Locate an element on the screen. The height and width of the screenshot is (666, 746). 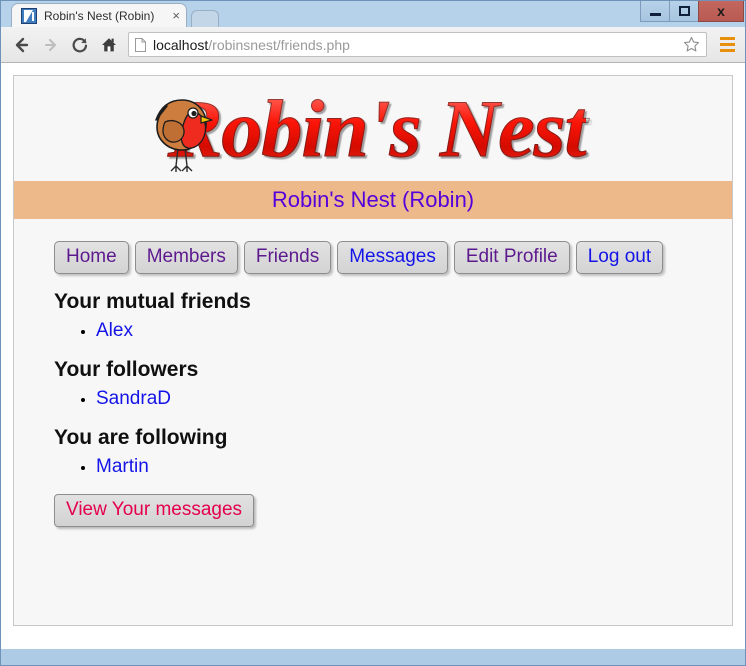
hamburger-menu-button is located at coordinates (727, 45).